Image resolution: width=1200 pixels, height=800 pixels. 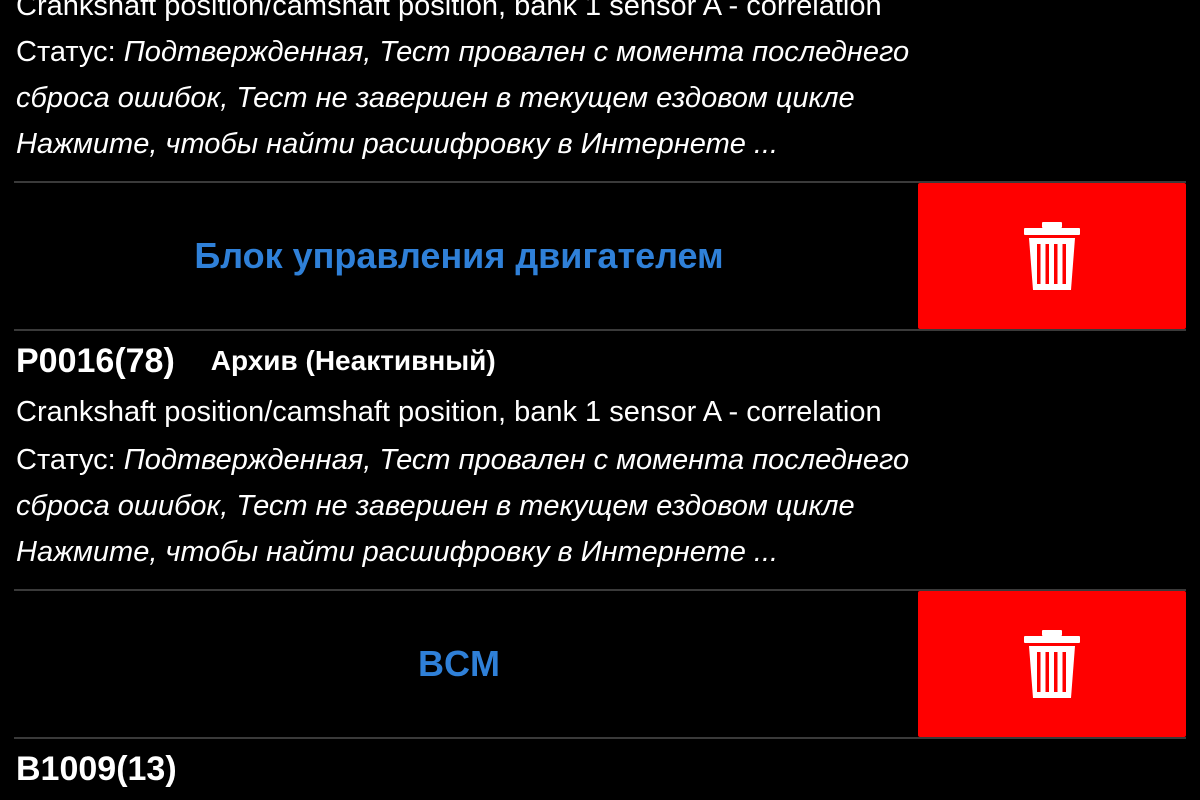 I want to click on ecu-header-engine: Блок управления двигателем, so click(x=459, y=256).